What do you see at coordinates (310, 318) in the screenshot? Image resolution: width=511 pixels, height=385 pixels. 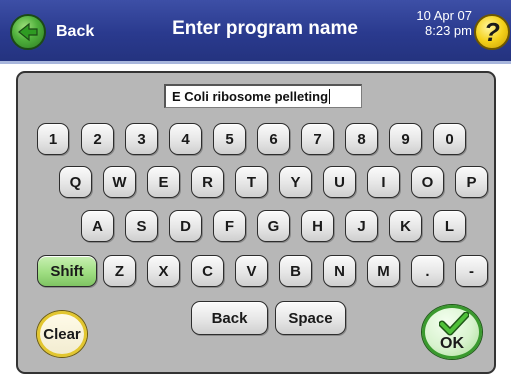 I see `space-key: Space` at bounding box center [310, 318].